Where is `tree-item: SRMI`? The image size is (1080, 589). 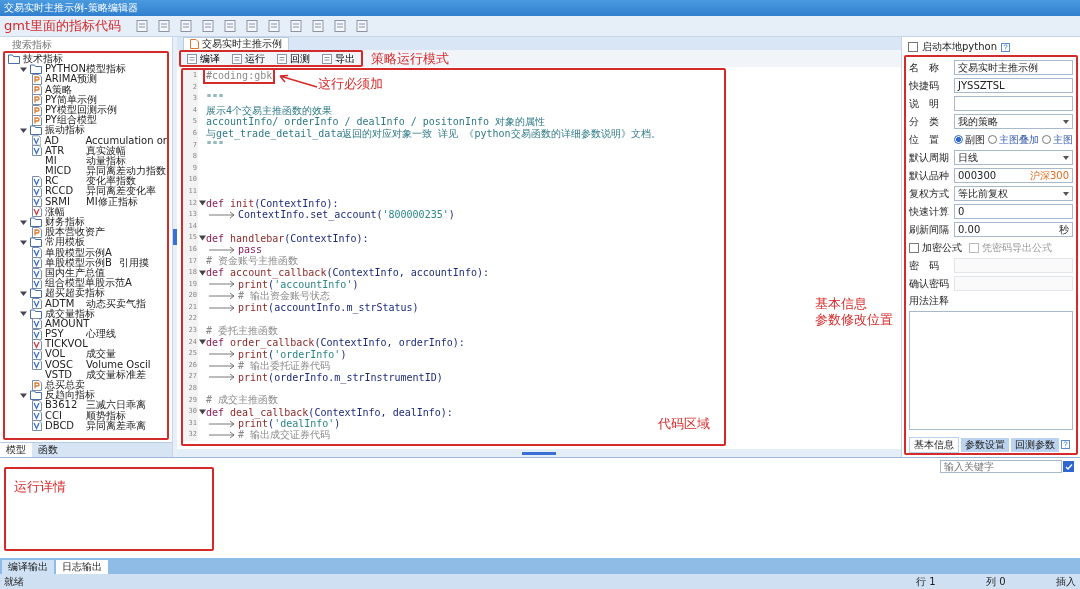 tree-item: SRMI is located at coordinates (62, 201).